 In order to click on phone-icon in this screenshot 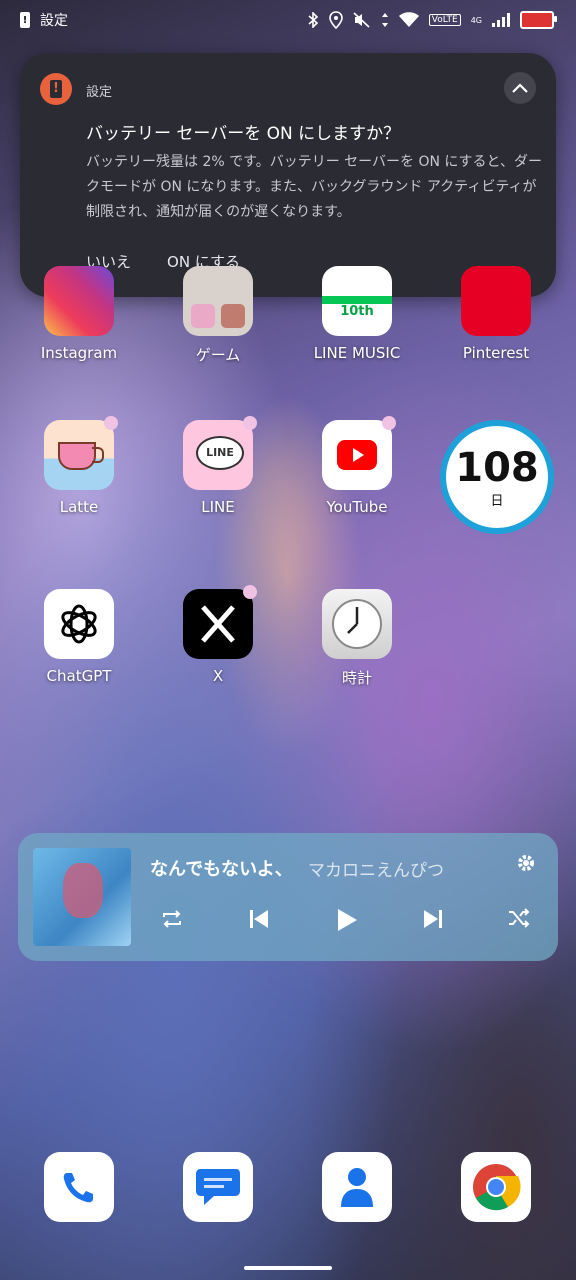, I will do `click(78, 1188)`.